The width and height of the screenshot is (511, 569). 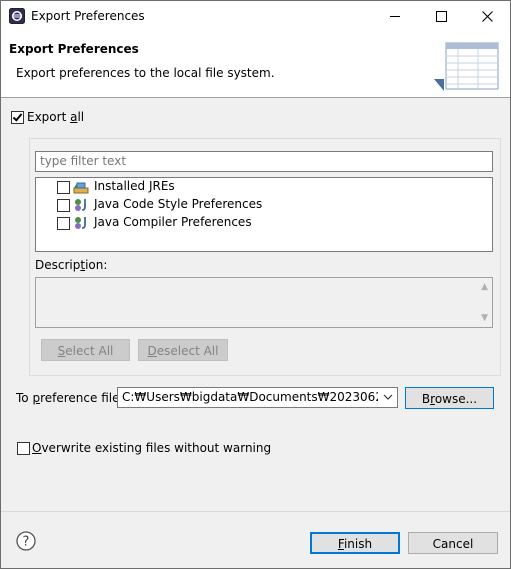 I want to click on scroll-down-icon: ▼, so click(x=484, y=318).